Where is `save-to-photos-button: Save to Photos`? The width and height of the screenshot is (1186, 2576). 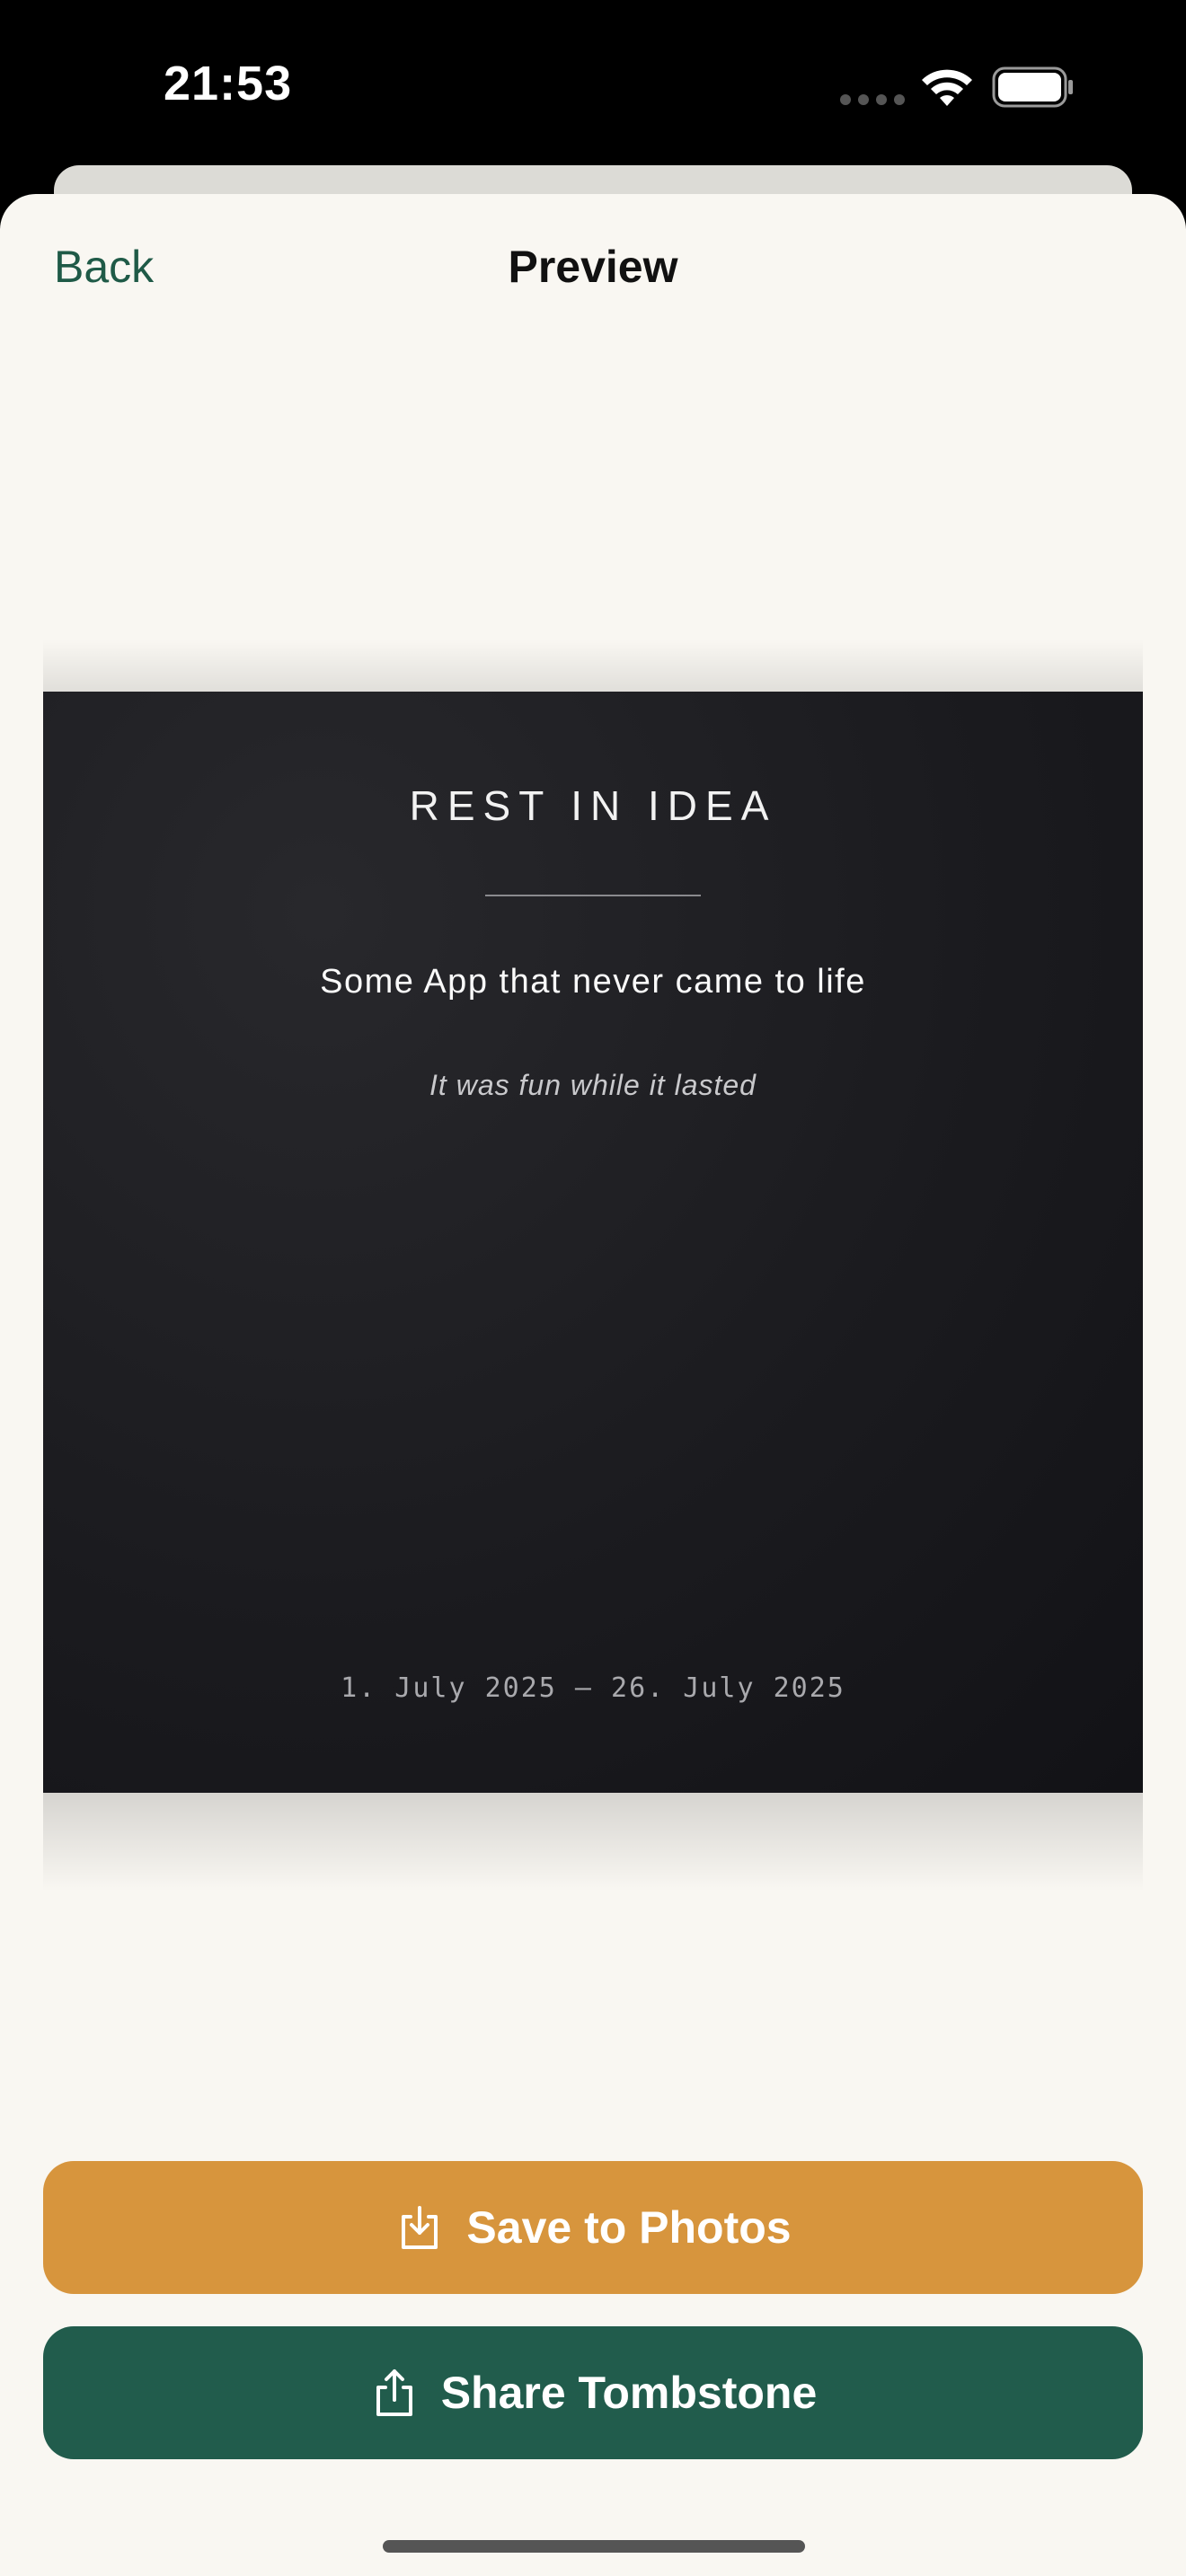
save-to-photos-button: Save to Photos is located at coordinates (593, 2227).